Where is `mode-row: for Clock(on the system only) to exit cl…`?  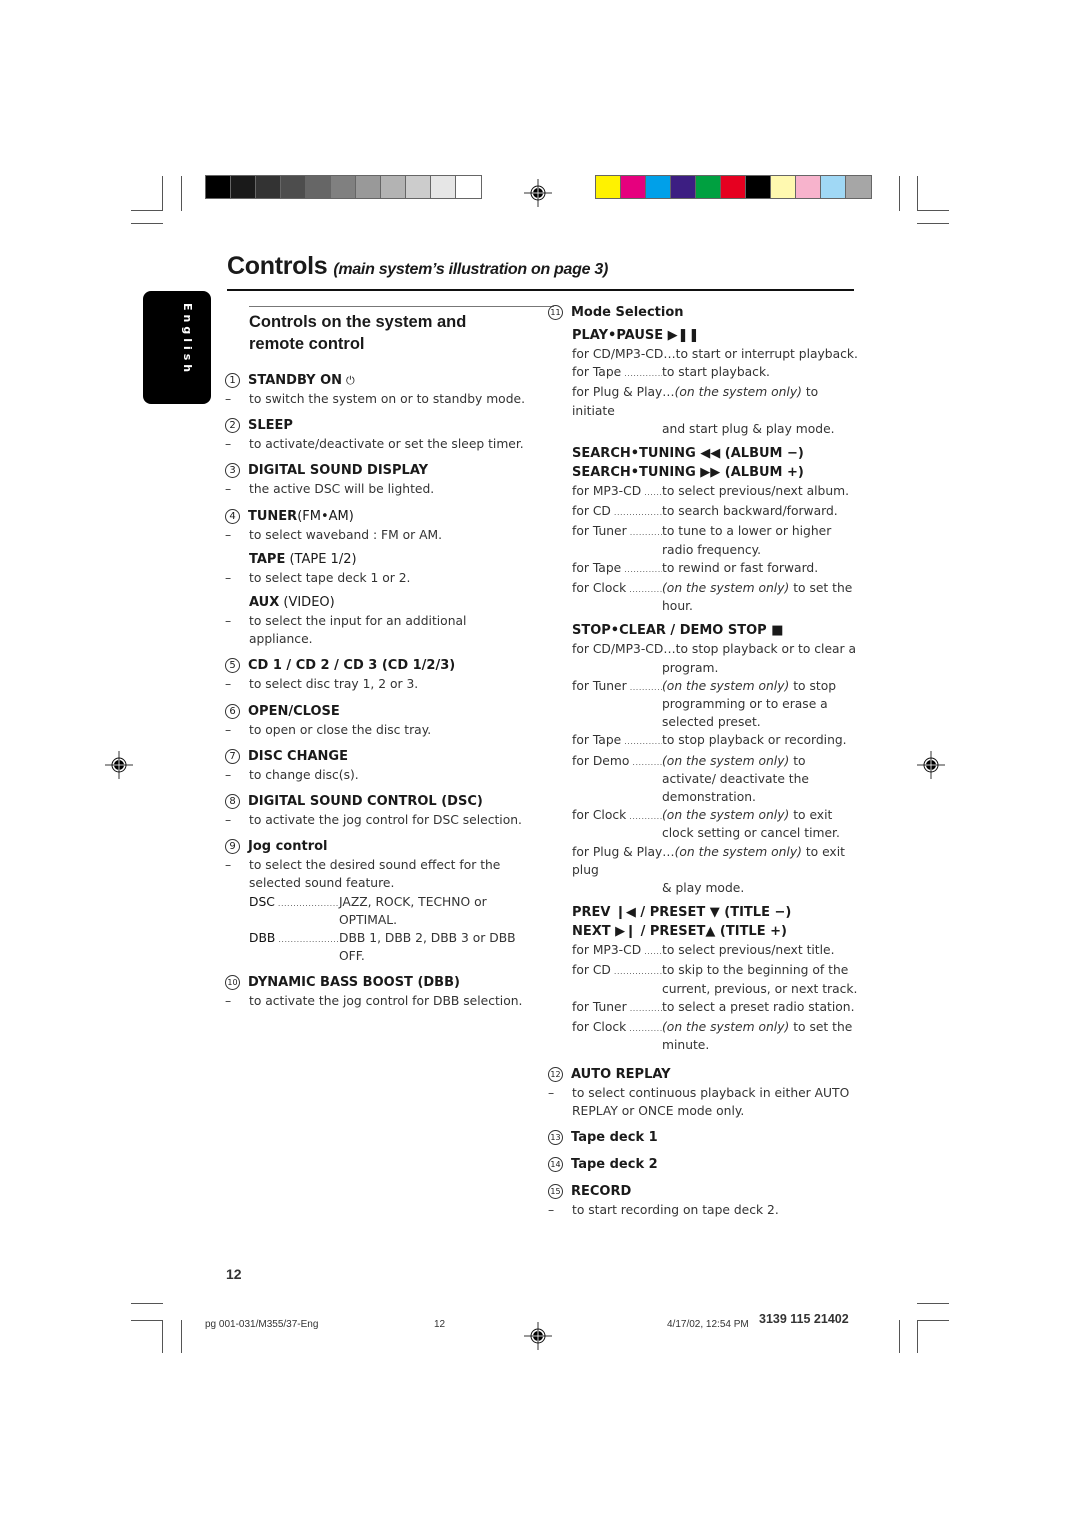
mode-row: for Clock(on the system only) to exit cl… is located at coordinates (715, 824).